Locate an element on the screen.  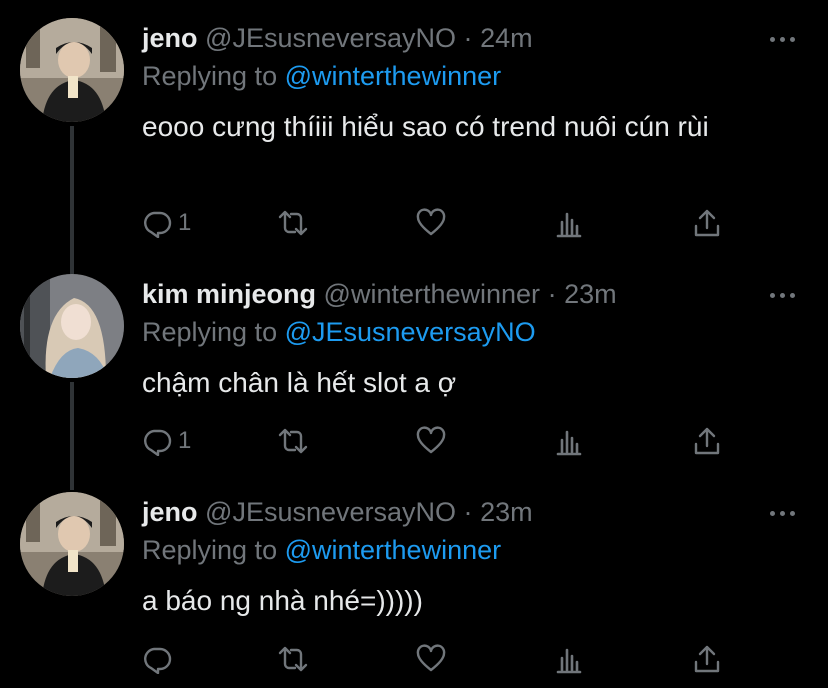
timestamp: 24m is located at coordinates (506, 38).